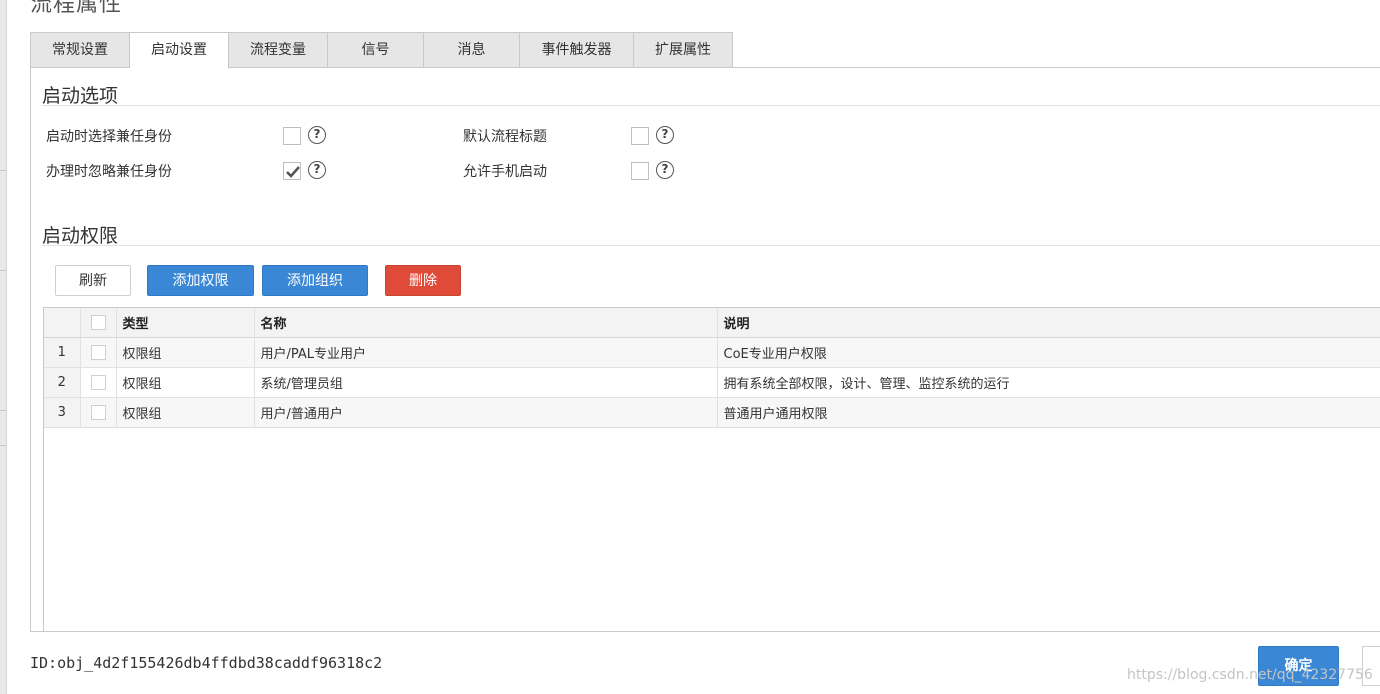  I want to click on column-header-name: 名称, so click(486, 323).